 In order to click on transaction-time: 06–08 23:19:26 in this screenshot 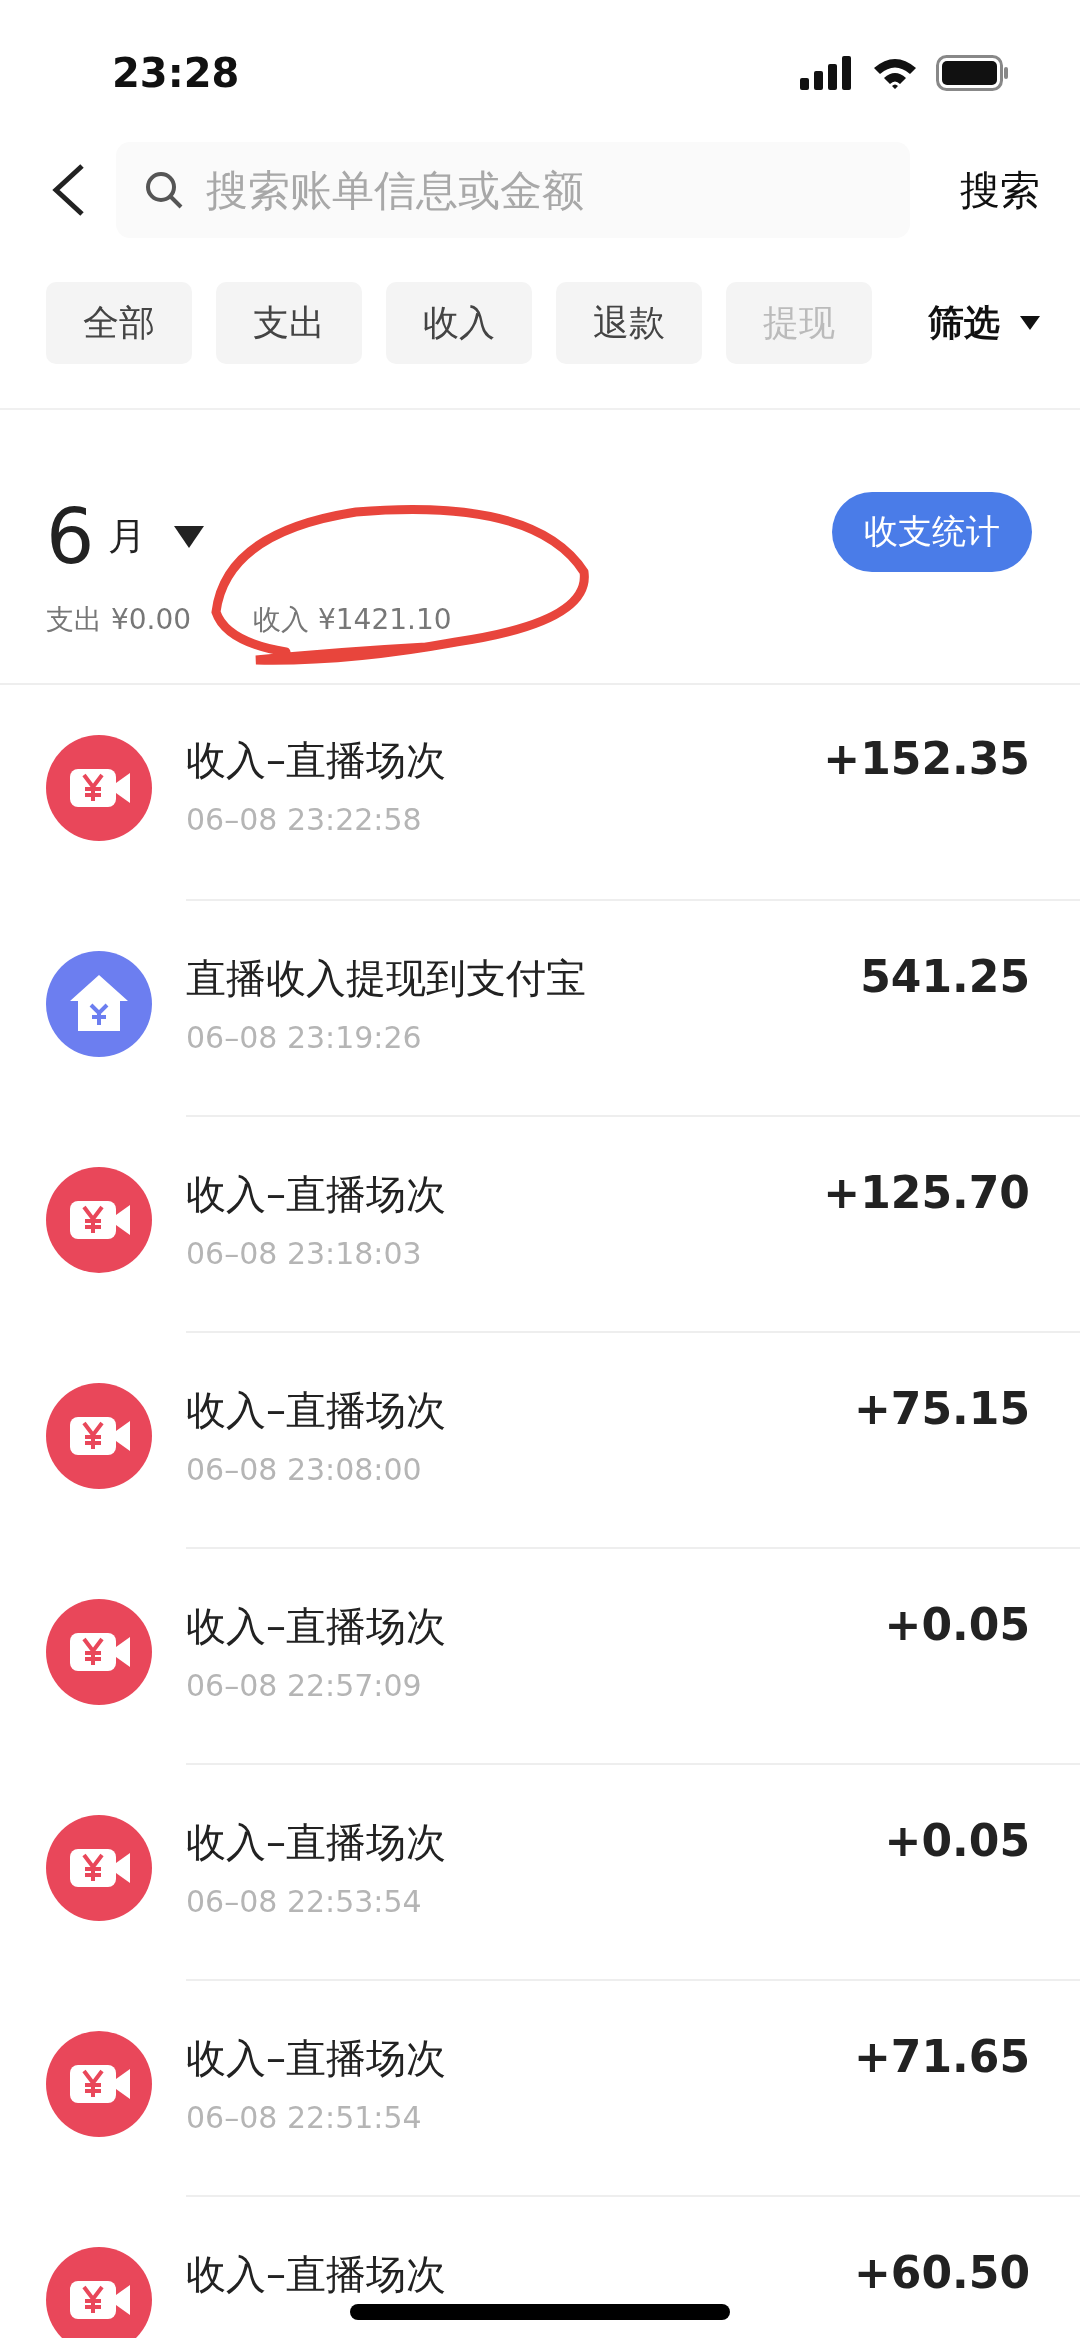, I will do `click(304, 1037)`.